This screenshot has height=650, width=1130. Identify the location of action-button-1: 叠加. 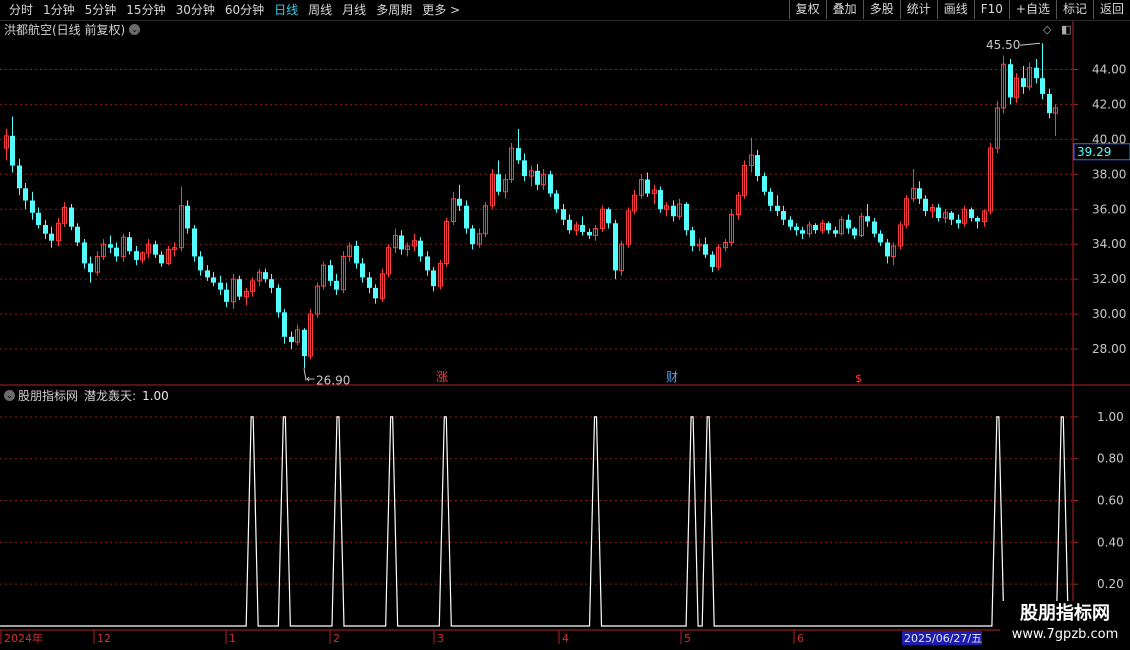
(844, 9).